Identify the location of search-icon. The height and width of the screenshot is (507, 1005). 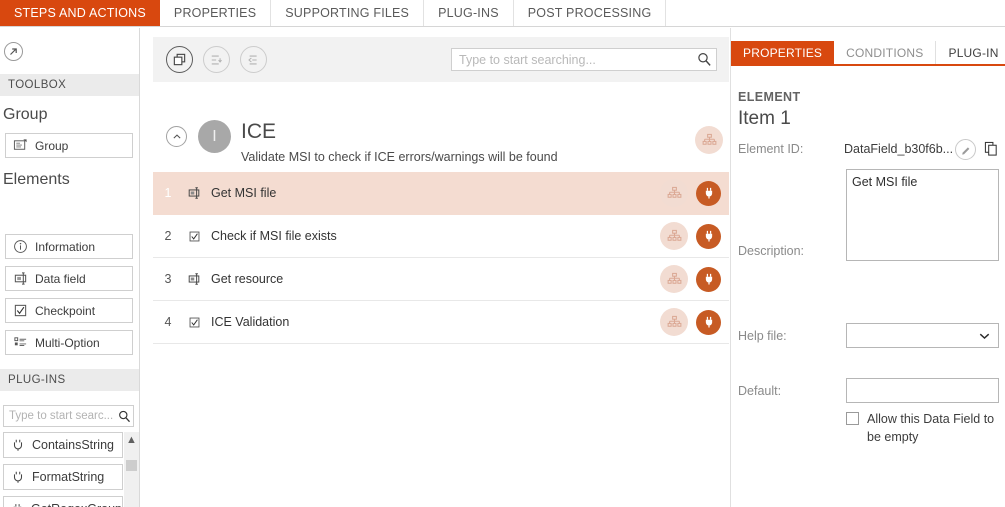
(124, 416).